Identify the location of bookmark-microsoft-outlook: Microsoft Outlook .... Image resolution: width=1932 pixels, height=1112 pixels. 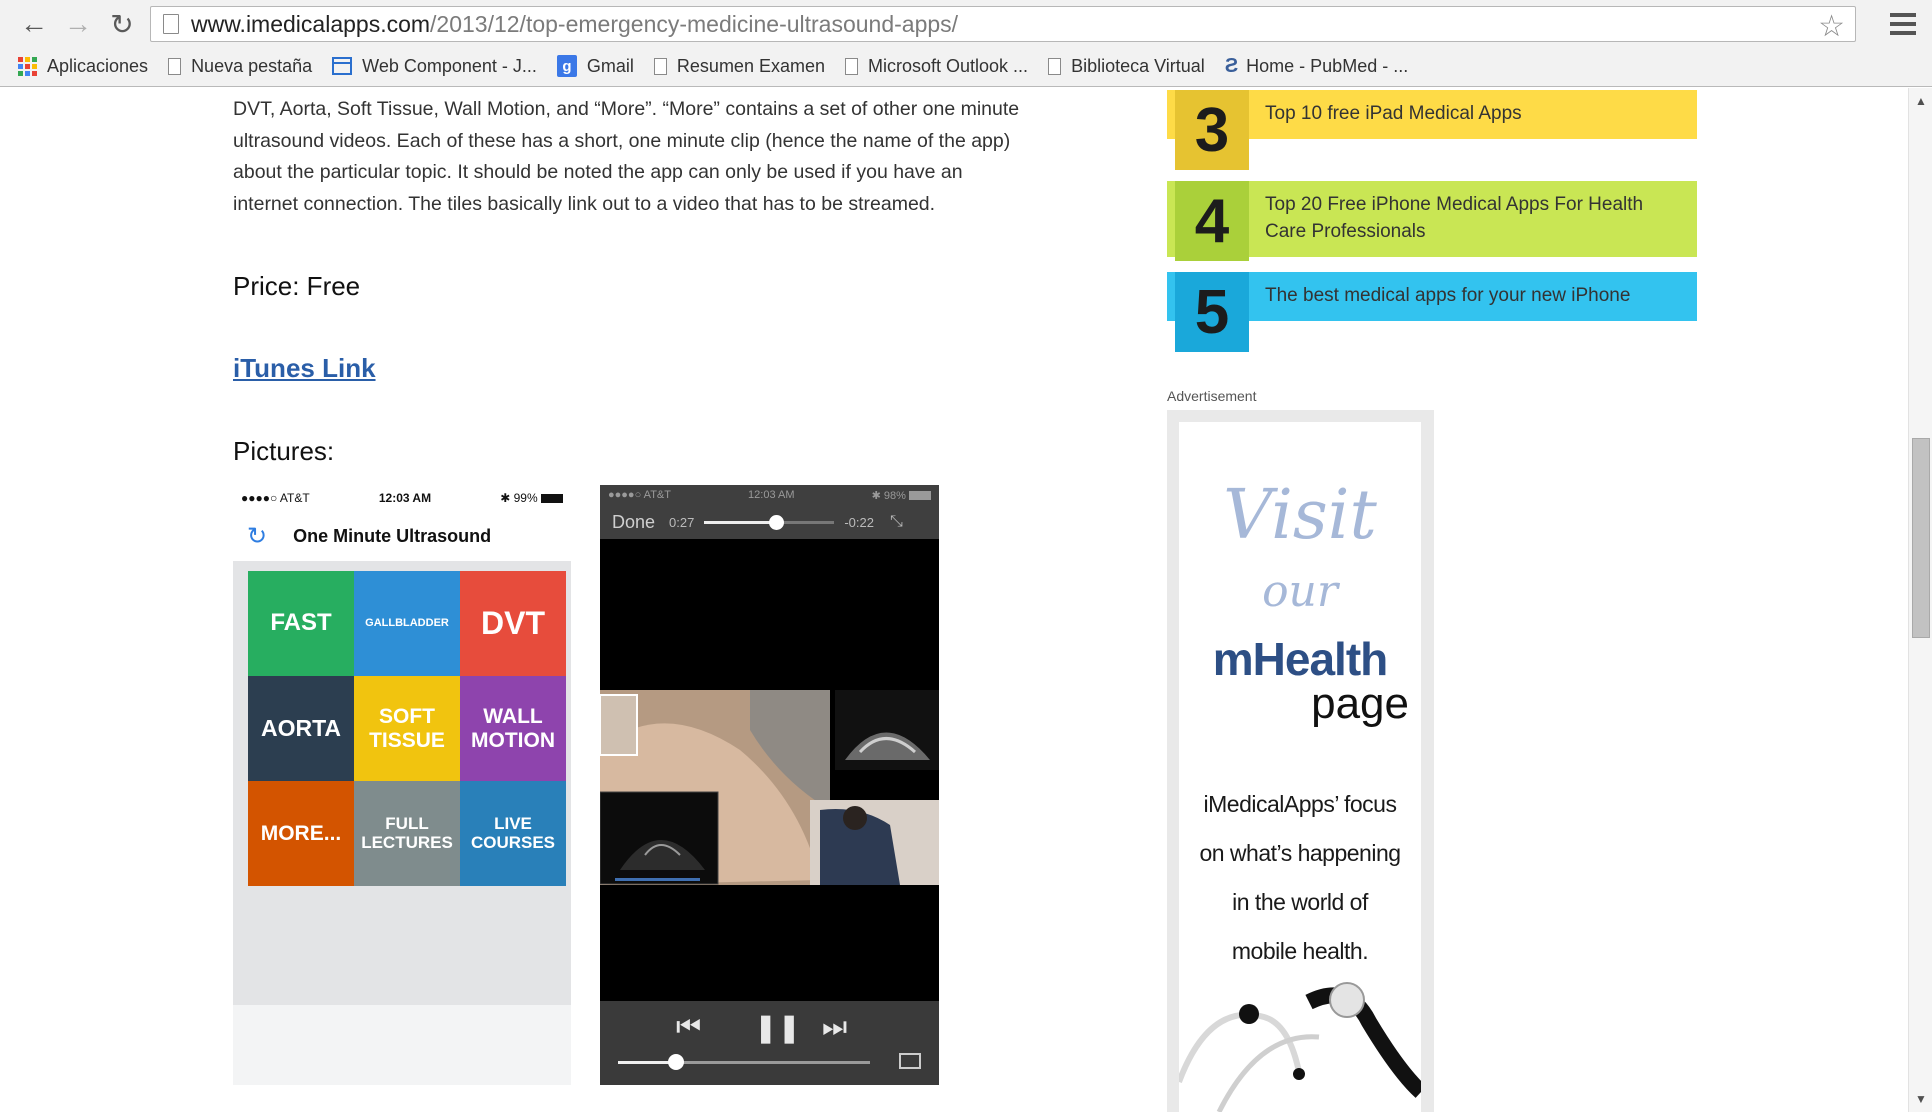
(936, 66).